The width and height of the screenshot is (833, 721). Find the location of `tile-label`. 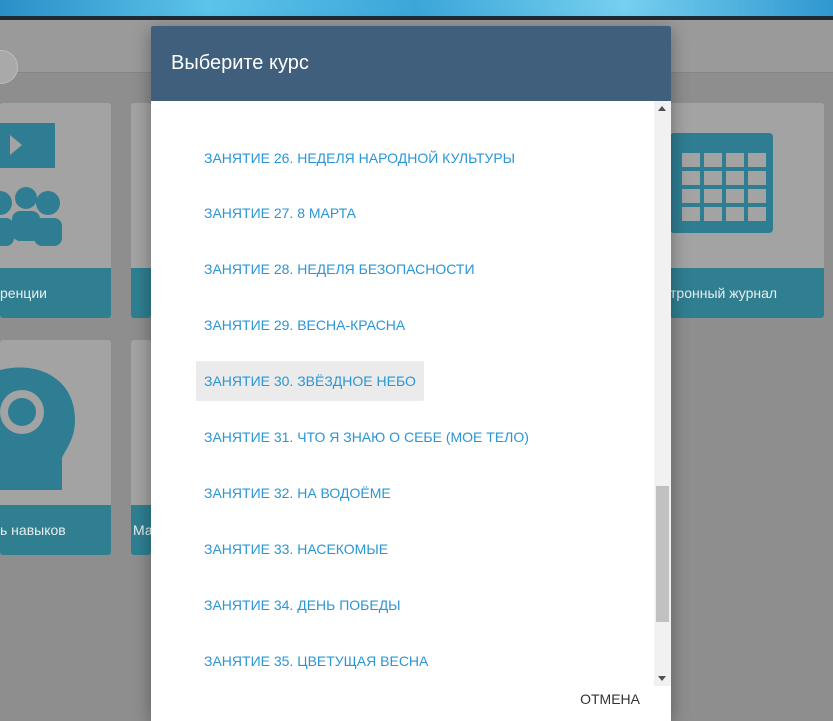

tile-label is located at coordinates (141, 293).